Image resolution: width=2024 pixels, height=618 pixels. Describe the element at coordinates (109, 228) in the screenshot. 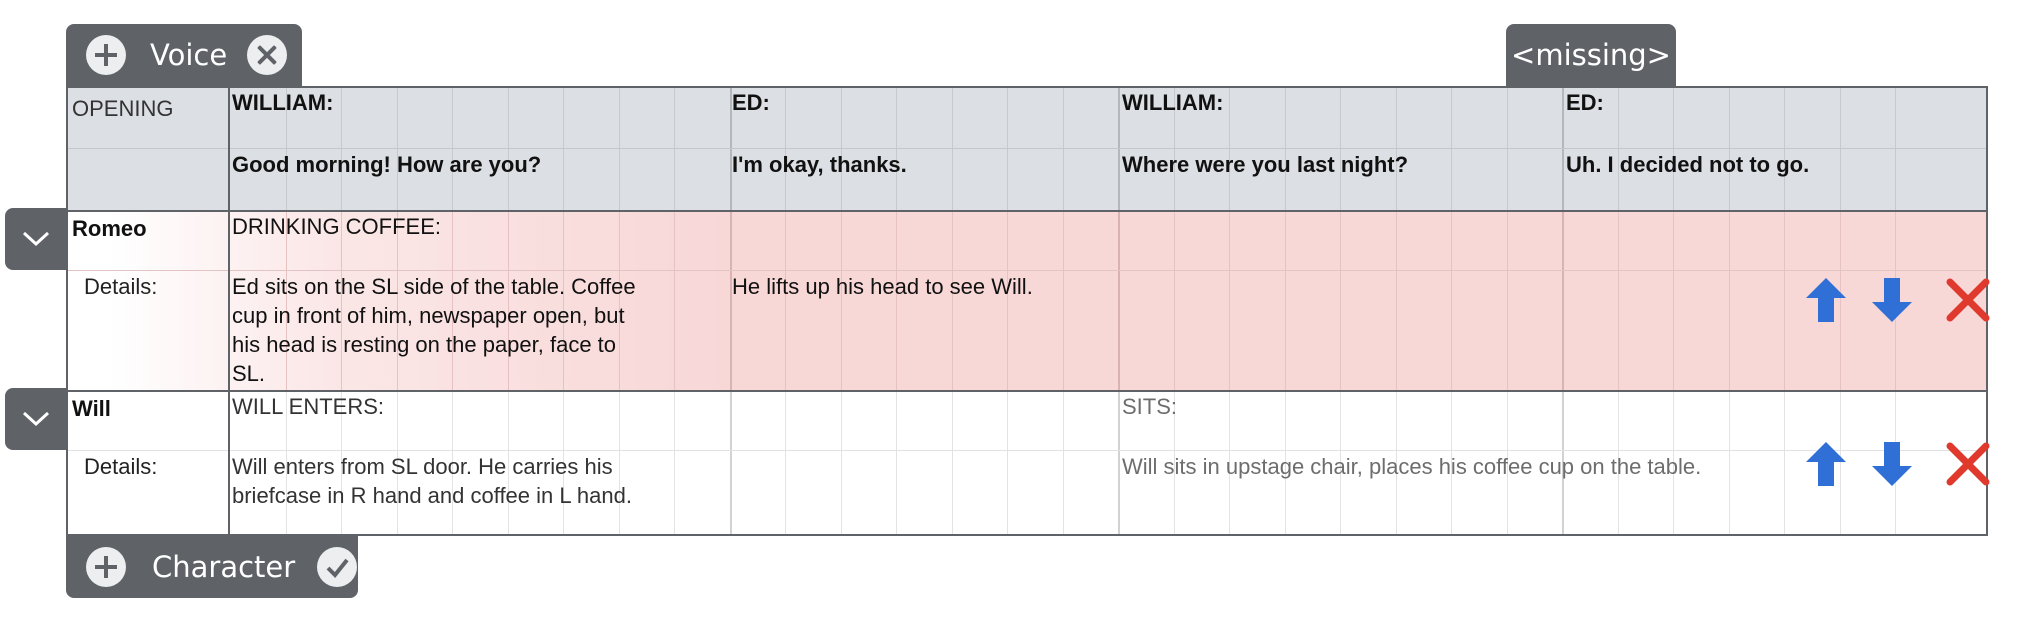

I see `character-name: Romeo` at that location.